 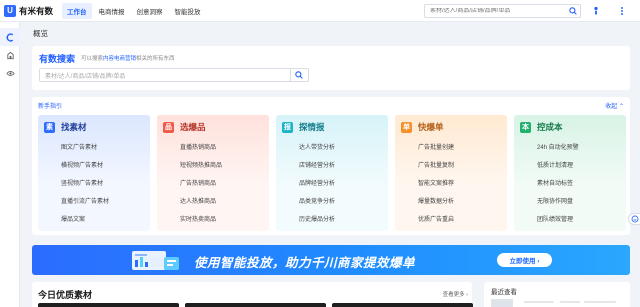 What do you see at coordinates (77, 10) in the screenshot?
I see `nav-workbench: 工作台` at bounding box center [77, 10].